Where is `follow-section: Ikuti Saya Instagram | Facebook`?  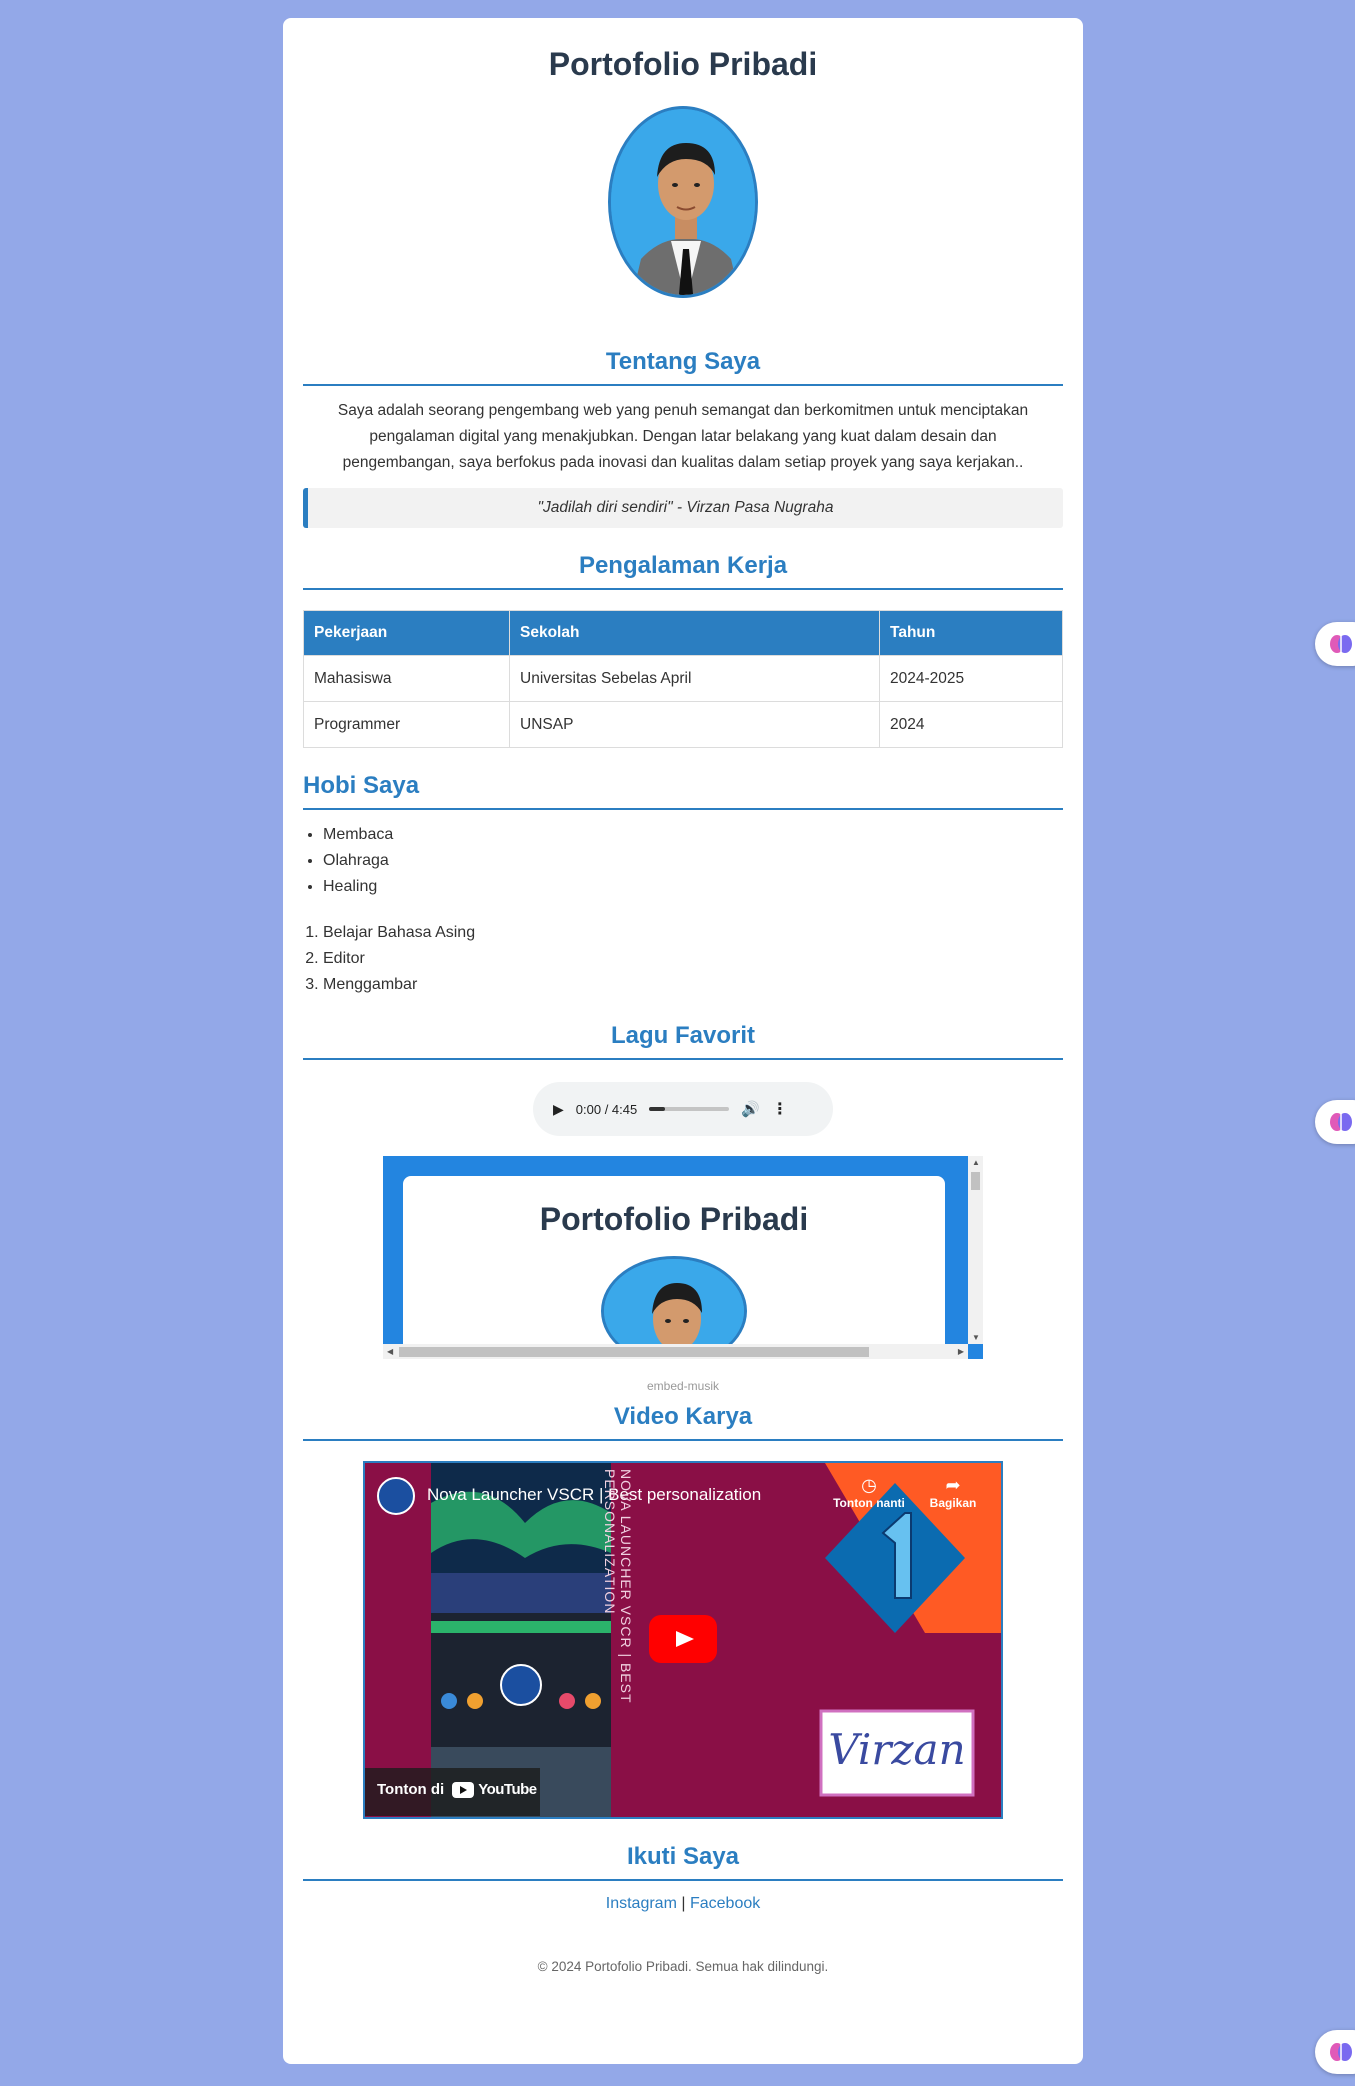 follow-section: Ikuti Saya Instagram | Facebook is located at coordinates (683, 1878).